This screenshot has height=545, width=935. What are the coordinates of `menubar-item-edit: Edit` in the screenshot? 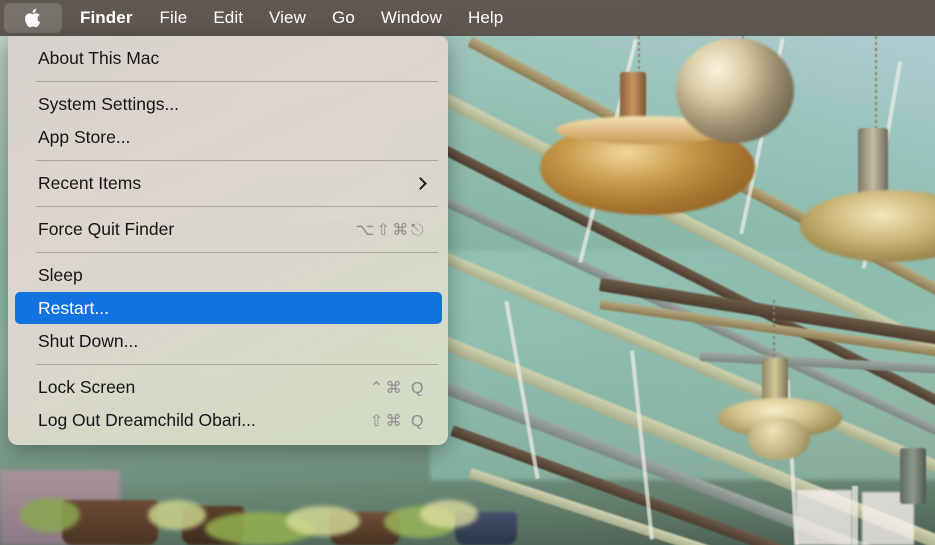 It's located at (228, 18).